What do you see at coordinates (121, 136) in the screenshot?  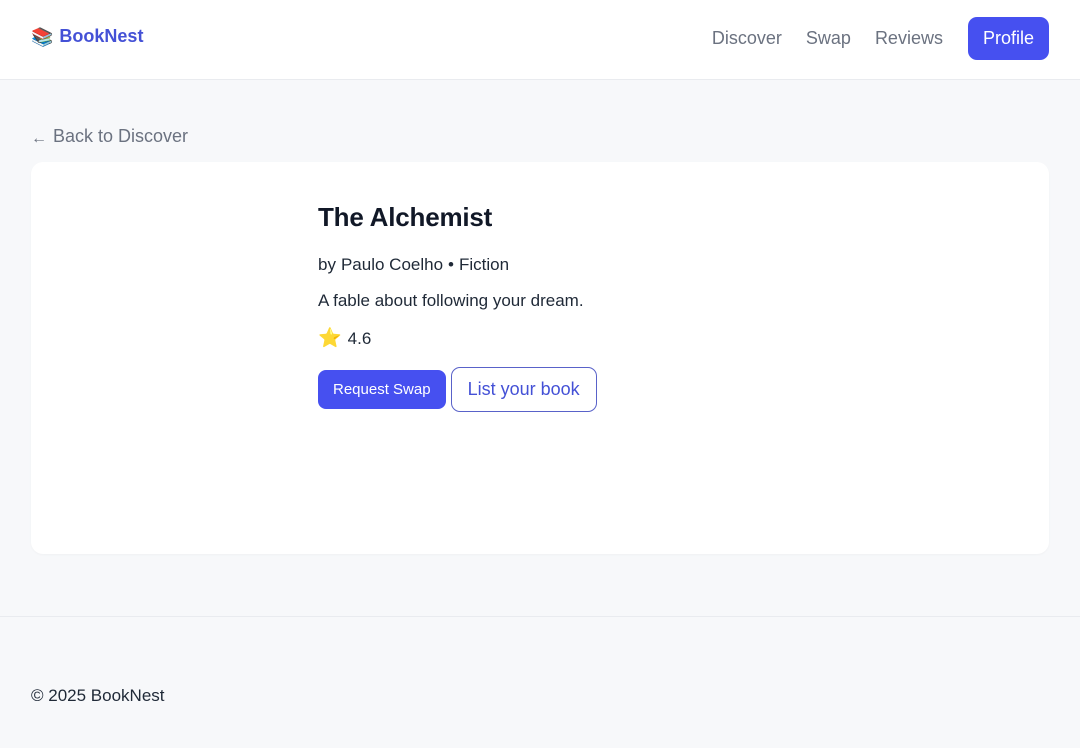 I see `back-link-label: Back to Discover` at bounding box center [121, 136].